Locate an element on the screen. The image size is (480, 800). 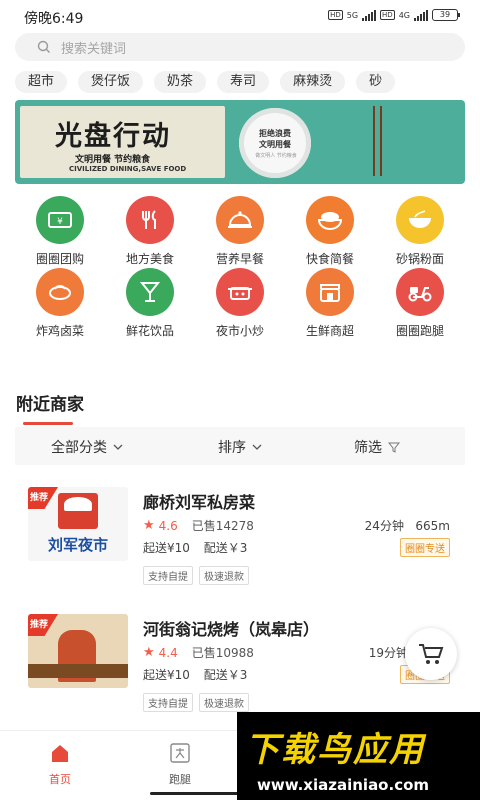
grid-item-breakfast: 营养早餐 is located at coordinates (240, 231).